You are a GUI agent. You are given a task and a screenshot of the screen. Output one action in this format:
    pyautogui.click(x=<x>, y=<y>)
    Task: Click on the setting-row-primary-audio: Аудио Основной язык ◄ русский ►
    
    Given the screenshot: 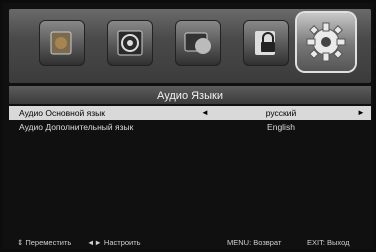 What is the action you would take?
    pyautogui.click(x=190, y=113)
    